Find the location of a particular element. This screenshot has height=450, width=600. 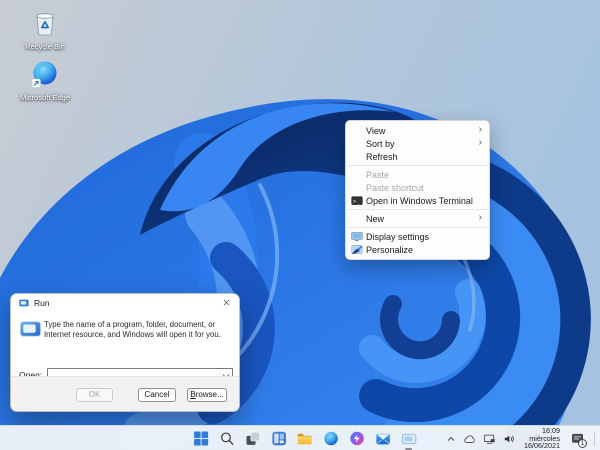

ok-button: OK is located at coordinates (94, 395).